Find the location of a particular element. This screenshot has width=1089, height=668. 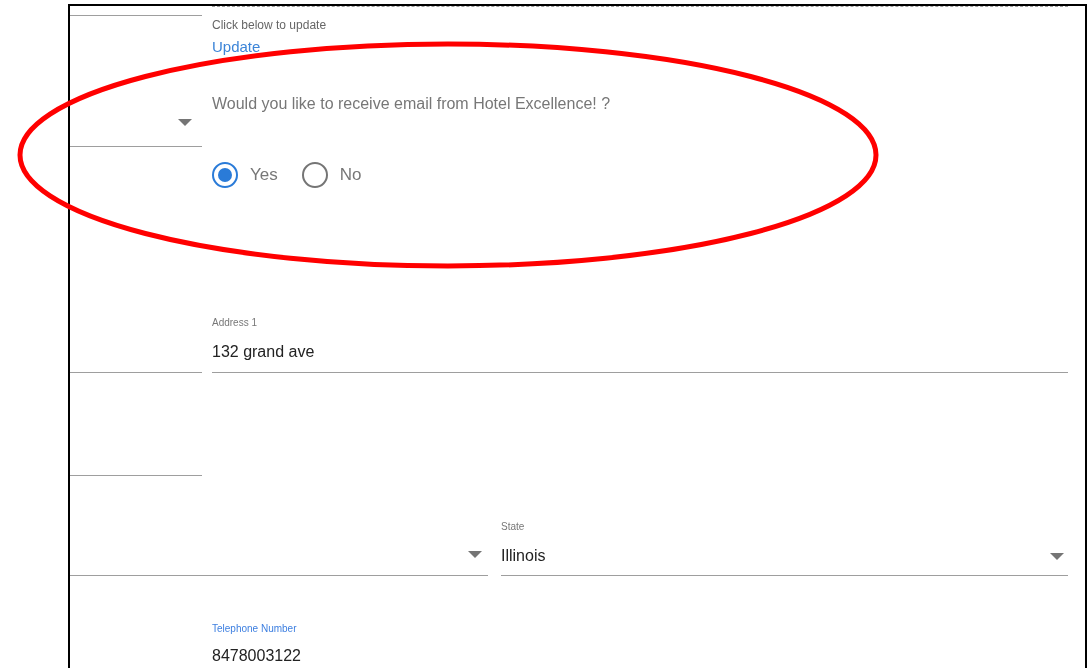

state-dropdown: State Illinois is located at coordinates (784, 526).